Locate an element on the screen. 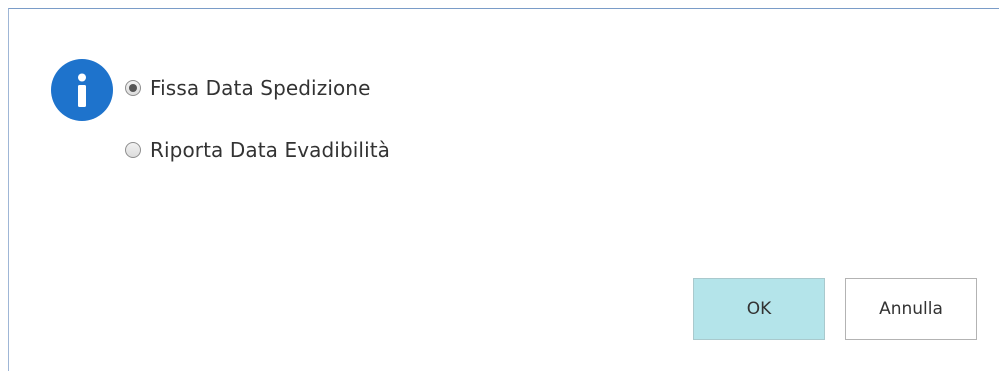 This screenshot has width=999, height=371. info-glyph is located at coordinates (82, 90).